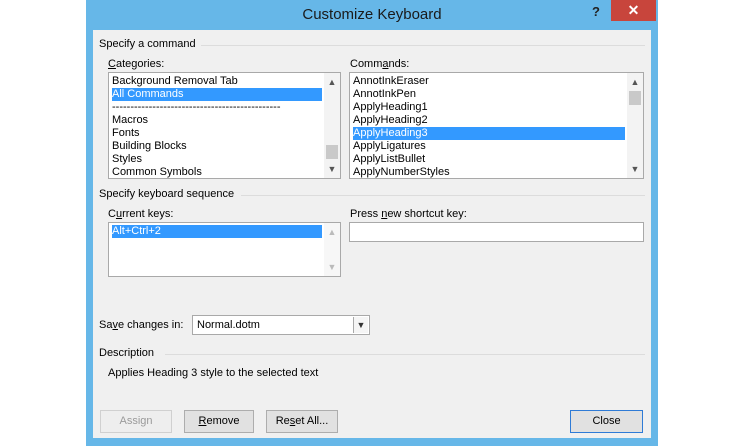  I want to click on commands-label: Commands:, so click(379, 64).